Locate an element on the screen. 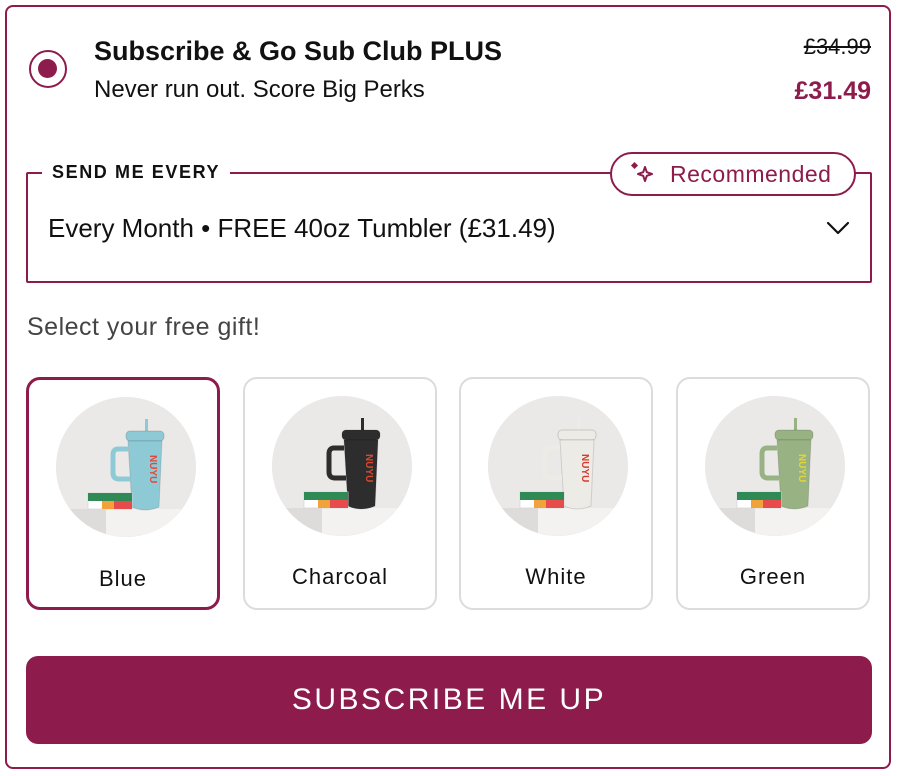  sparkle-icon is located at coordinates (641, 171).